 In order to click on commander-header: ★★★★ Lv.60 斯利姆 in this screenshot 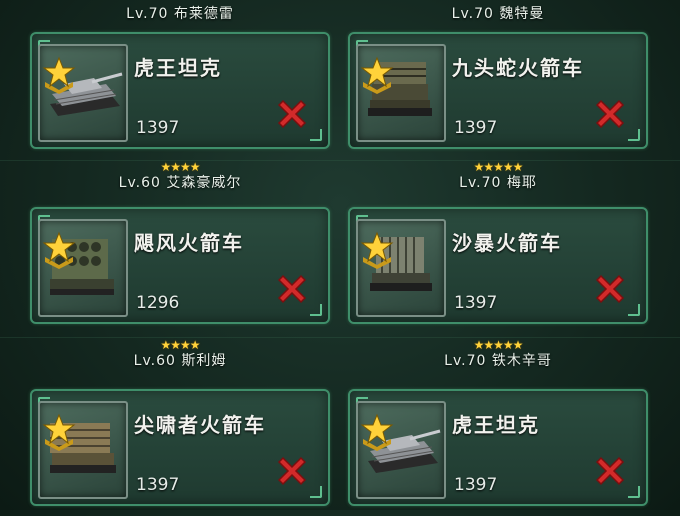, I will do `click(180, 354)`.